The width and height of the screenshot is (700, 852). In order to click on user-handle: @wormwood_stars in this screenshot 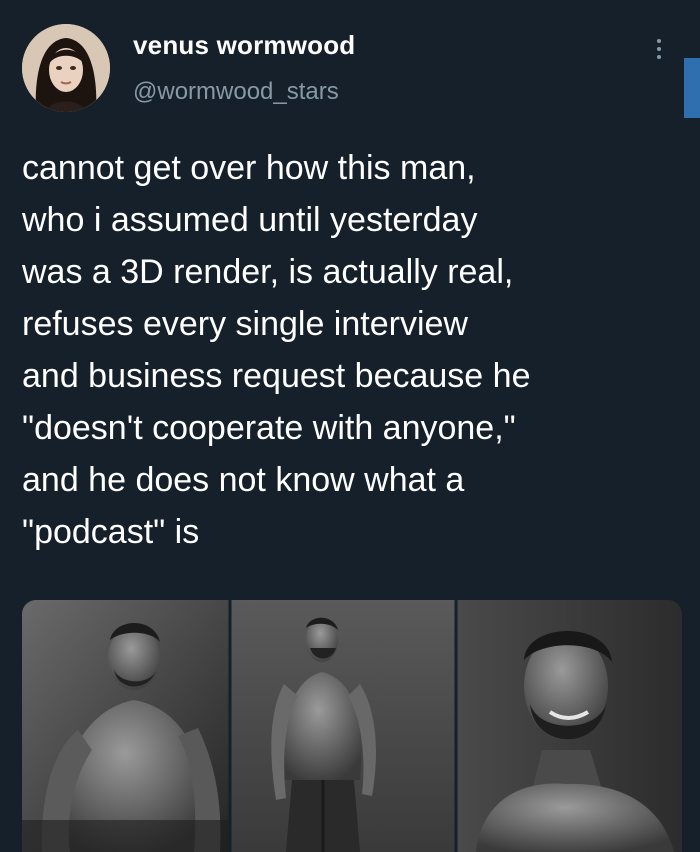, I will do `click(236, 92)`.